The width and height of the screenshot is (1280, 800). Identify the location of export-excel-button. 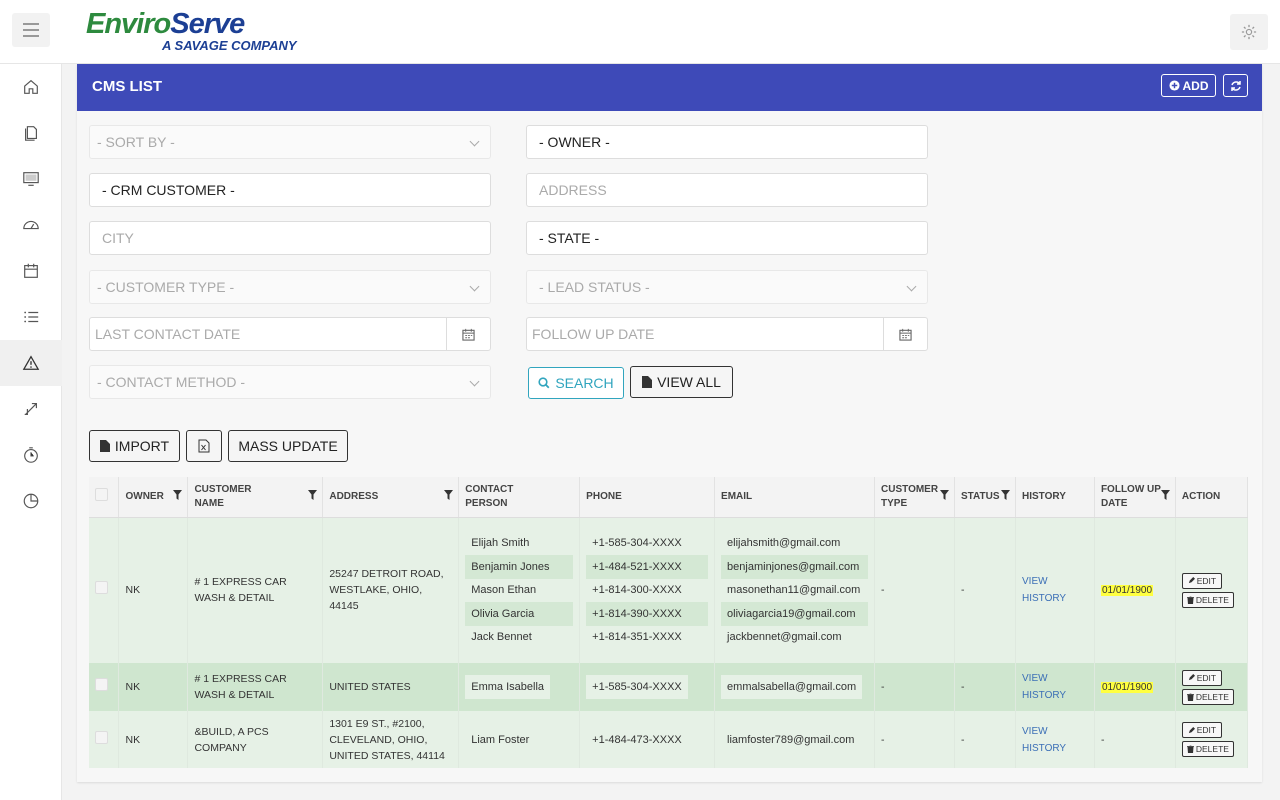
(204, 446).